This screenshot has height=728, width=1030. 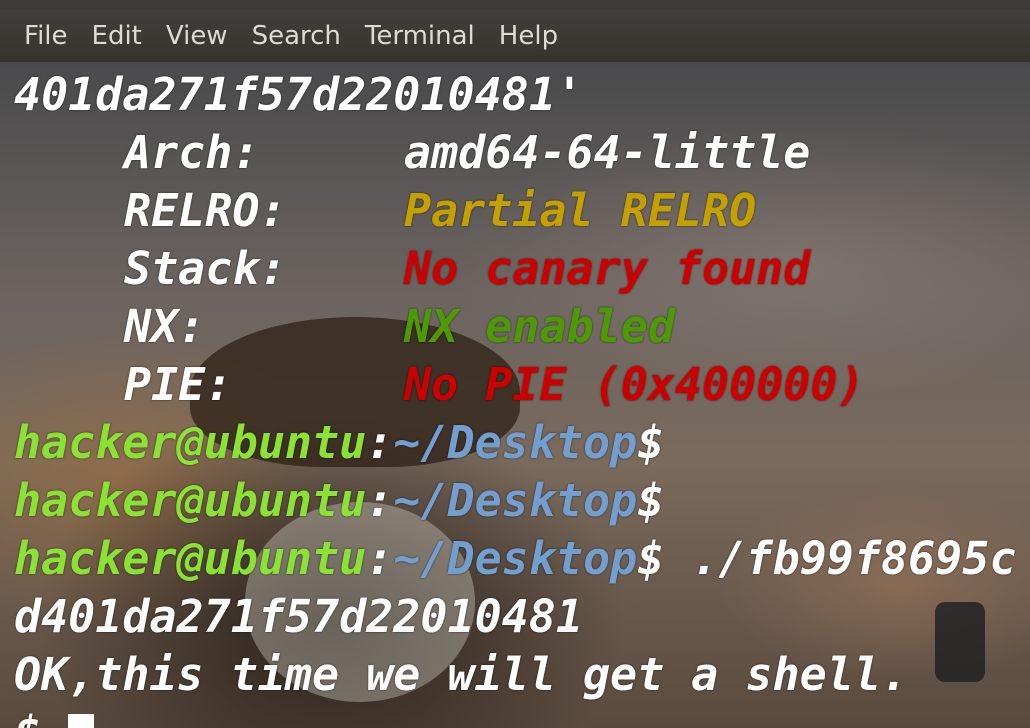 What do you see at coordinates (840, 558) in the screenshot?
I see `command-text: ./fb99f8695c` at bounding box center [840, 558].